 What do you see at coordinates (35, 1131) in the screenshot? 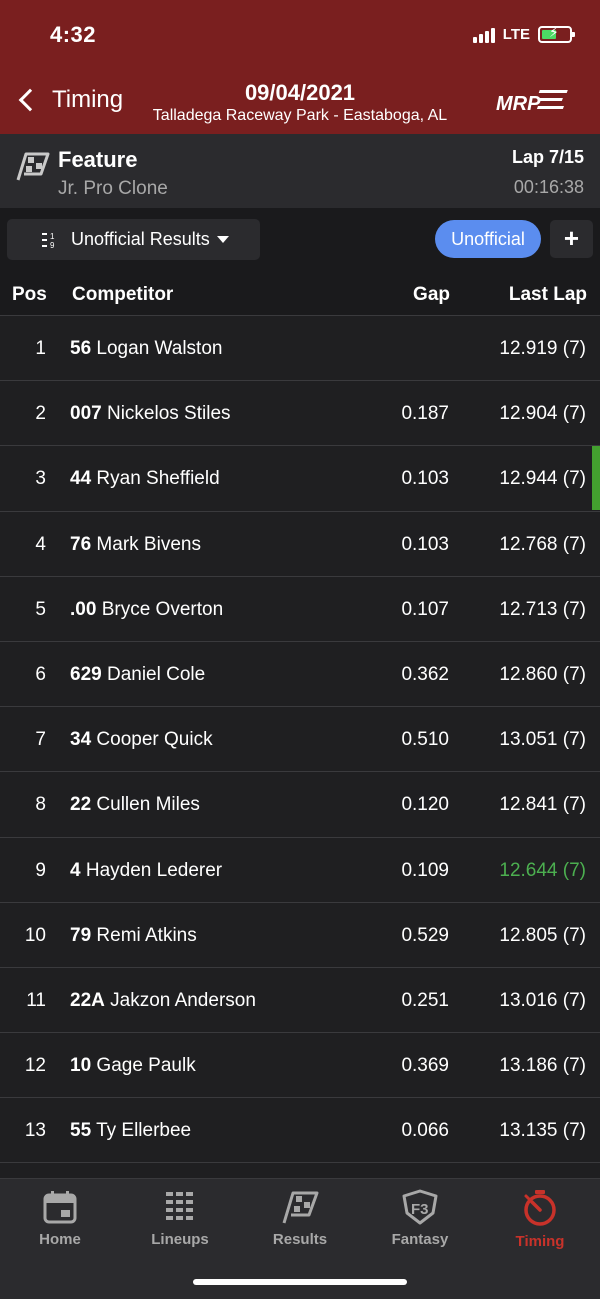
I see `row-pos: 13` at bounding box center [35, 1131].